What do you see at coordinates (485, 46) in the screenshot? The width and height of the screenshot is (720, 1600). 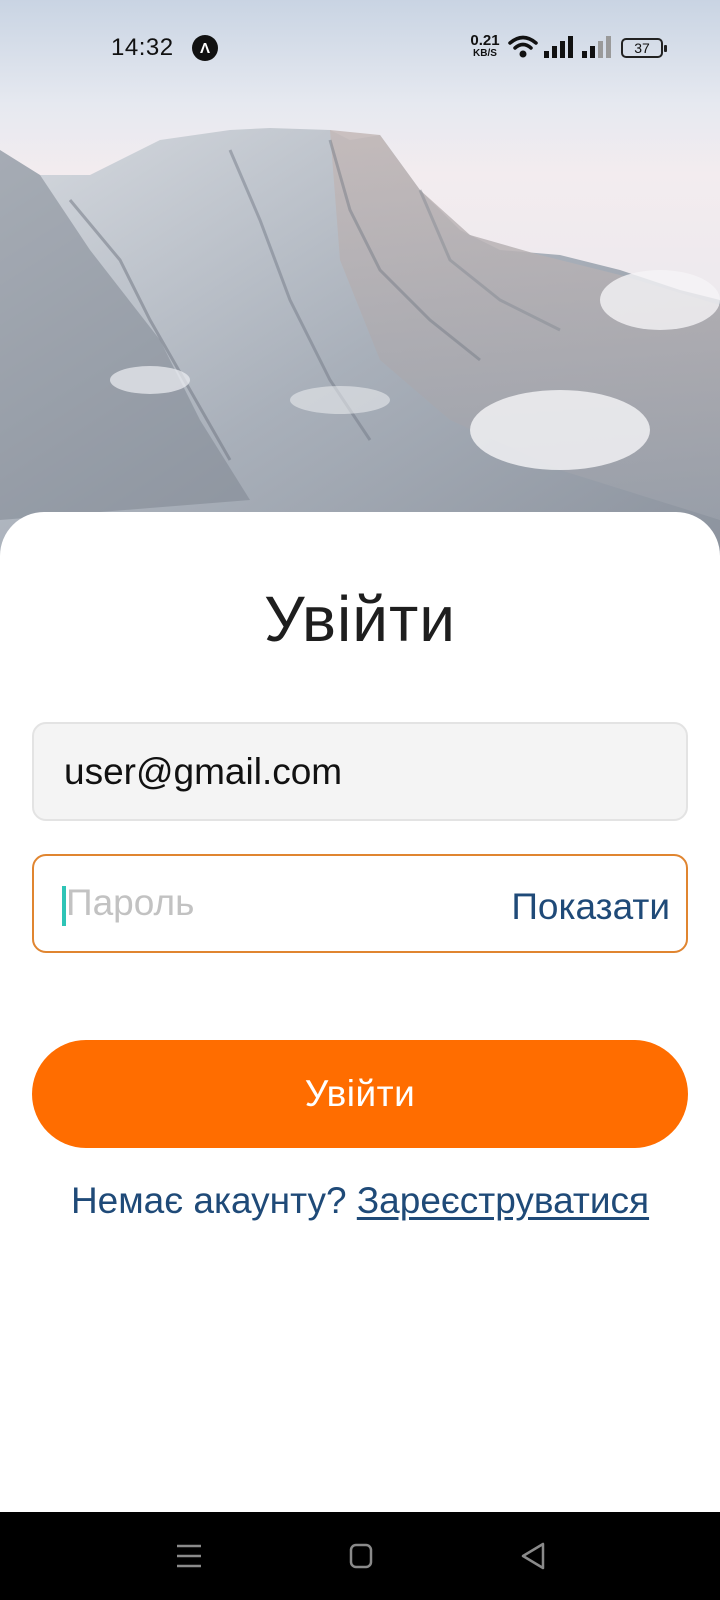 I see `network-speed: 0.21 KB/S` at bounding box center [485, 46].